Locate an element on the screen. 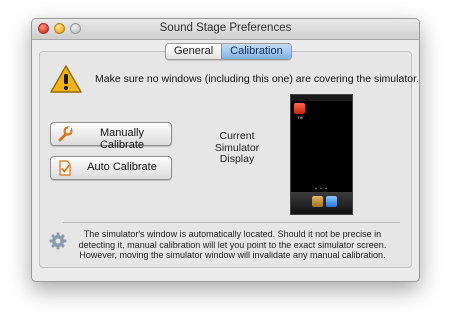 This screenshot has height=322, width=450. tab-general: General is located at coordinates (194, 51).